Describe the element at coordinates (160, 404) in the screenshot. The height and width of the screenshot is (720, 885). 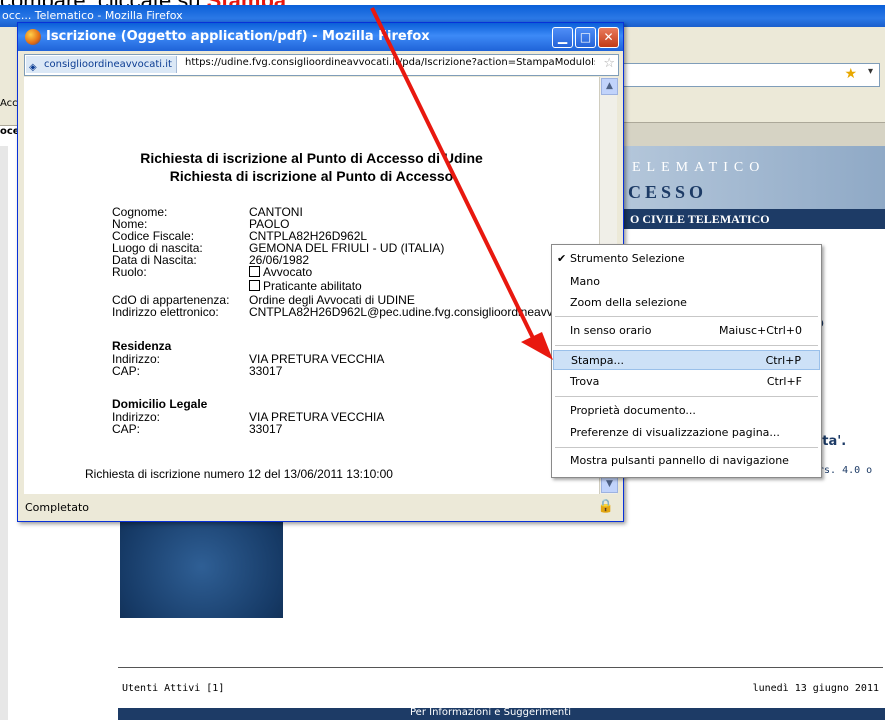
I see `section-title: Domicilio Legale` at that location.